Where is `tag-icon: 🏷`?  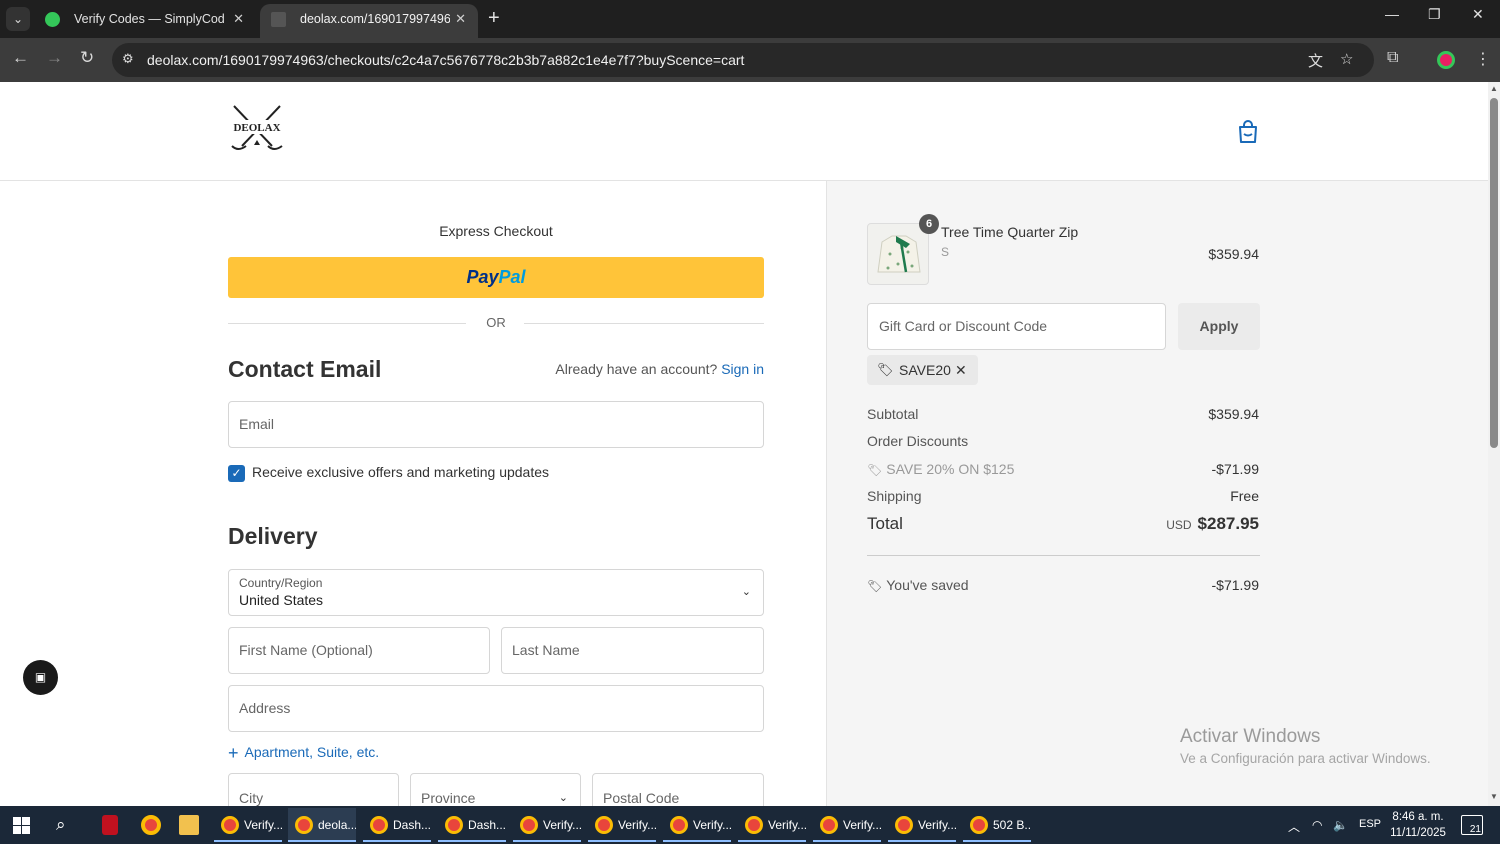 tag-icon: 🏷 is located at coordinates (885, 369).